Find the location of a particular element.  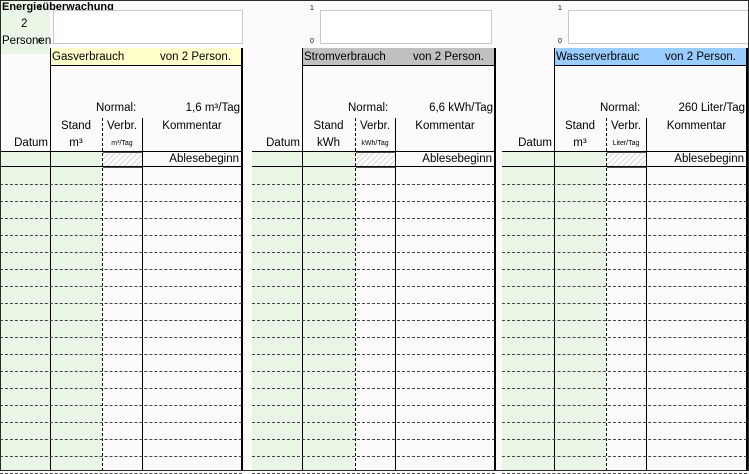

normal-value: 1,6 m³/Tag is located at coordinates (212, 108).